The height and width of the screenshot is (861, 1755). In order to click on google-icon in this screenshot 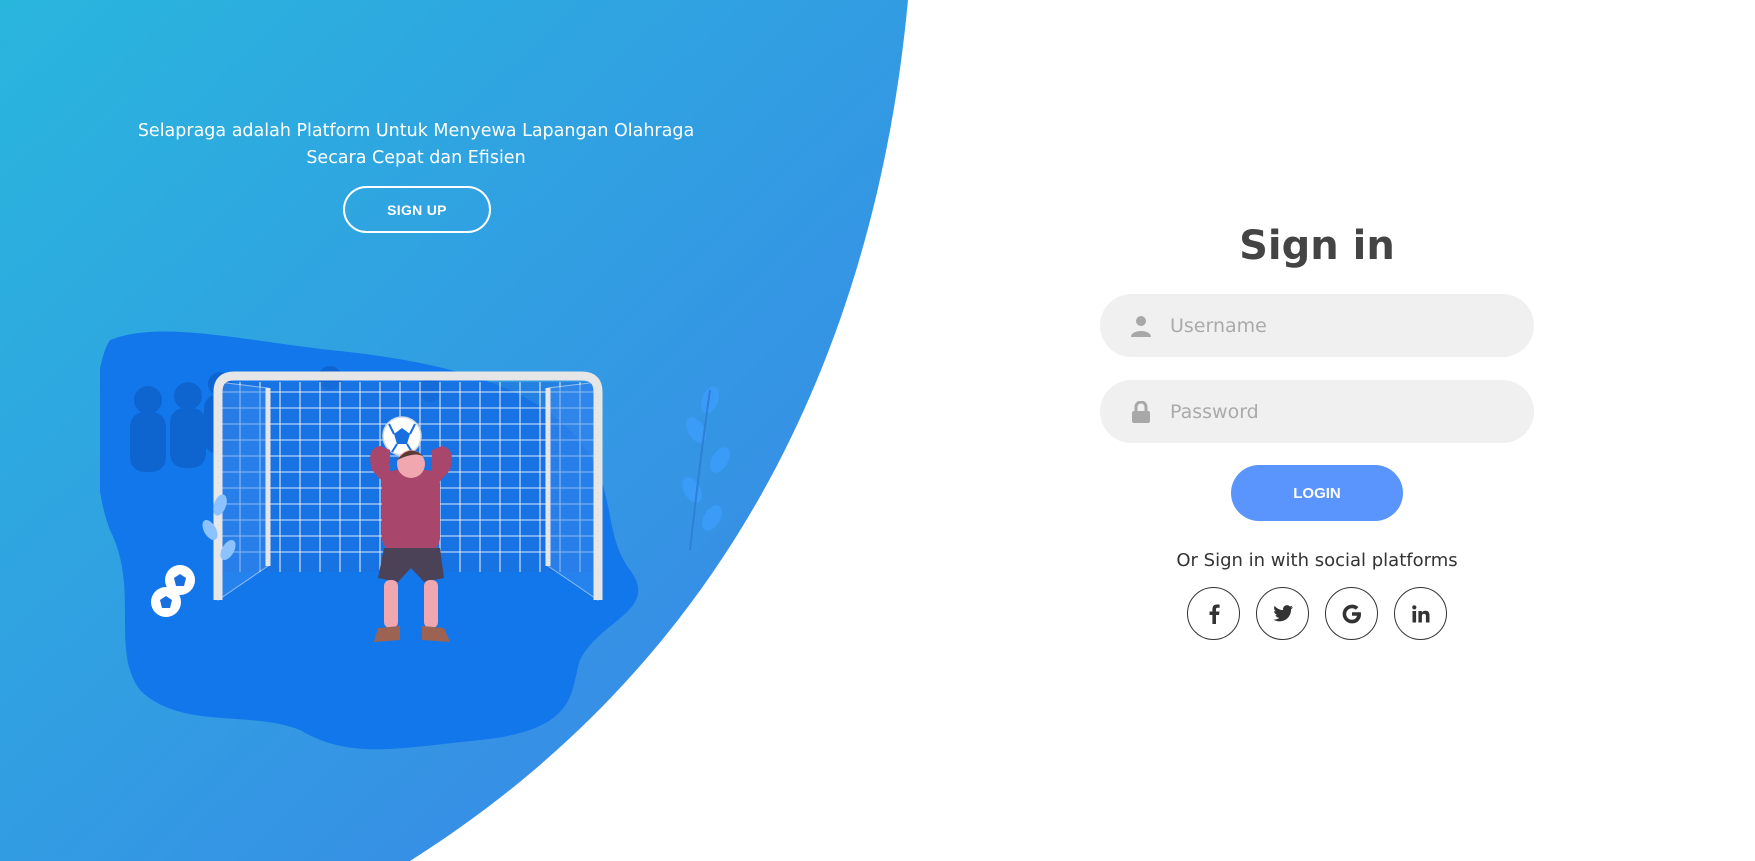, I will do `click(1351, 613)`.